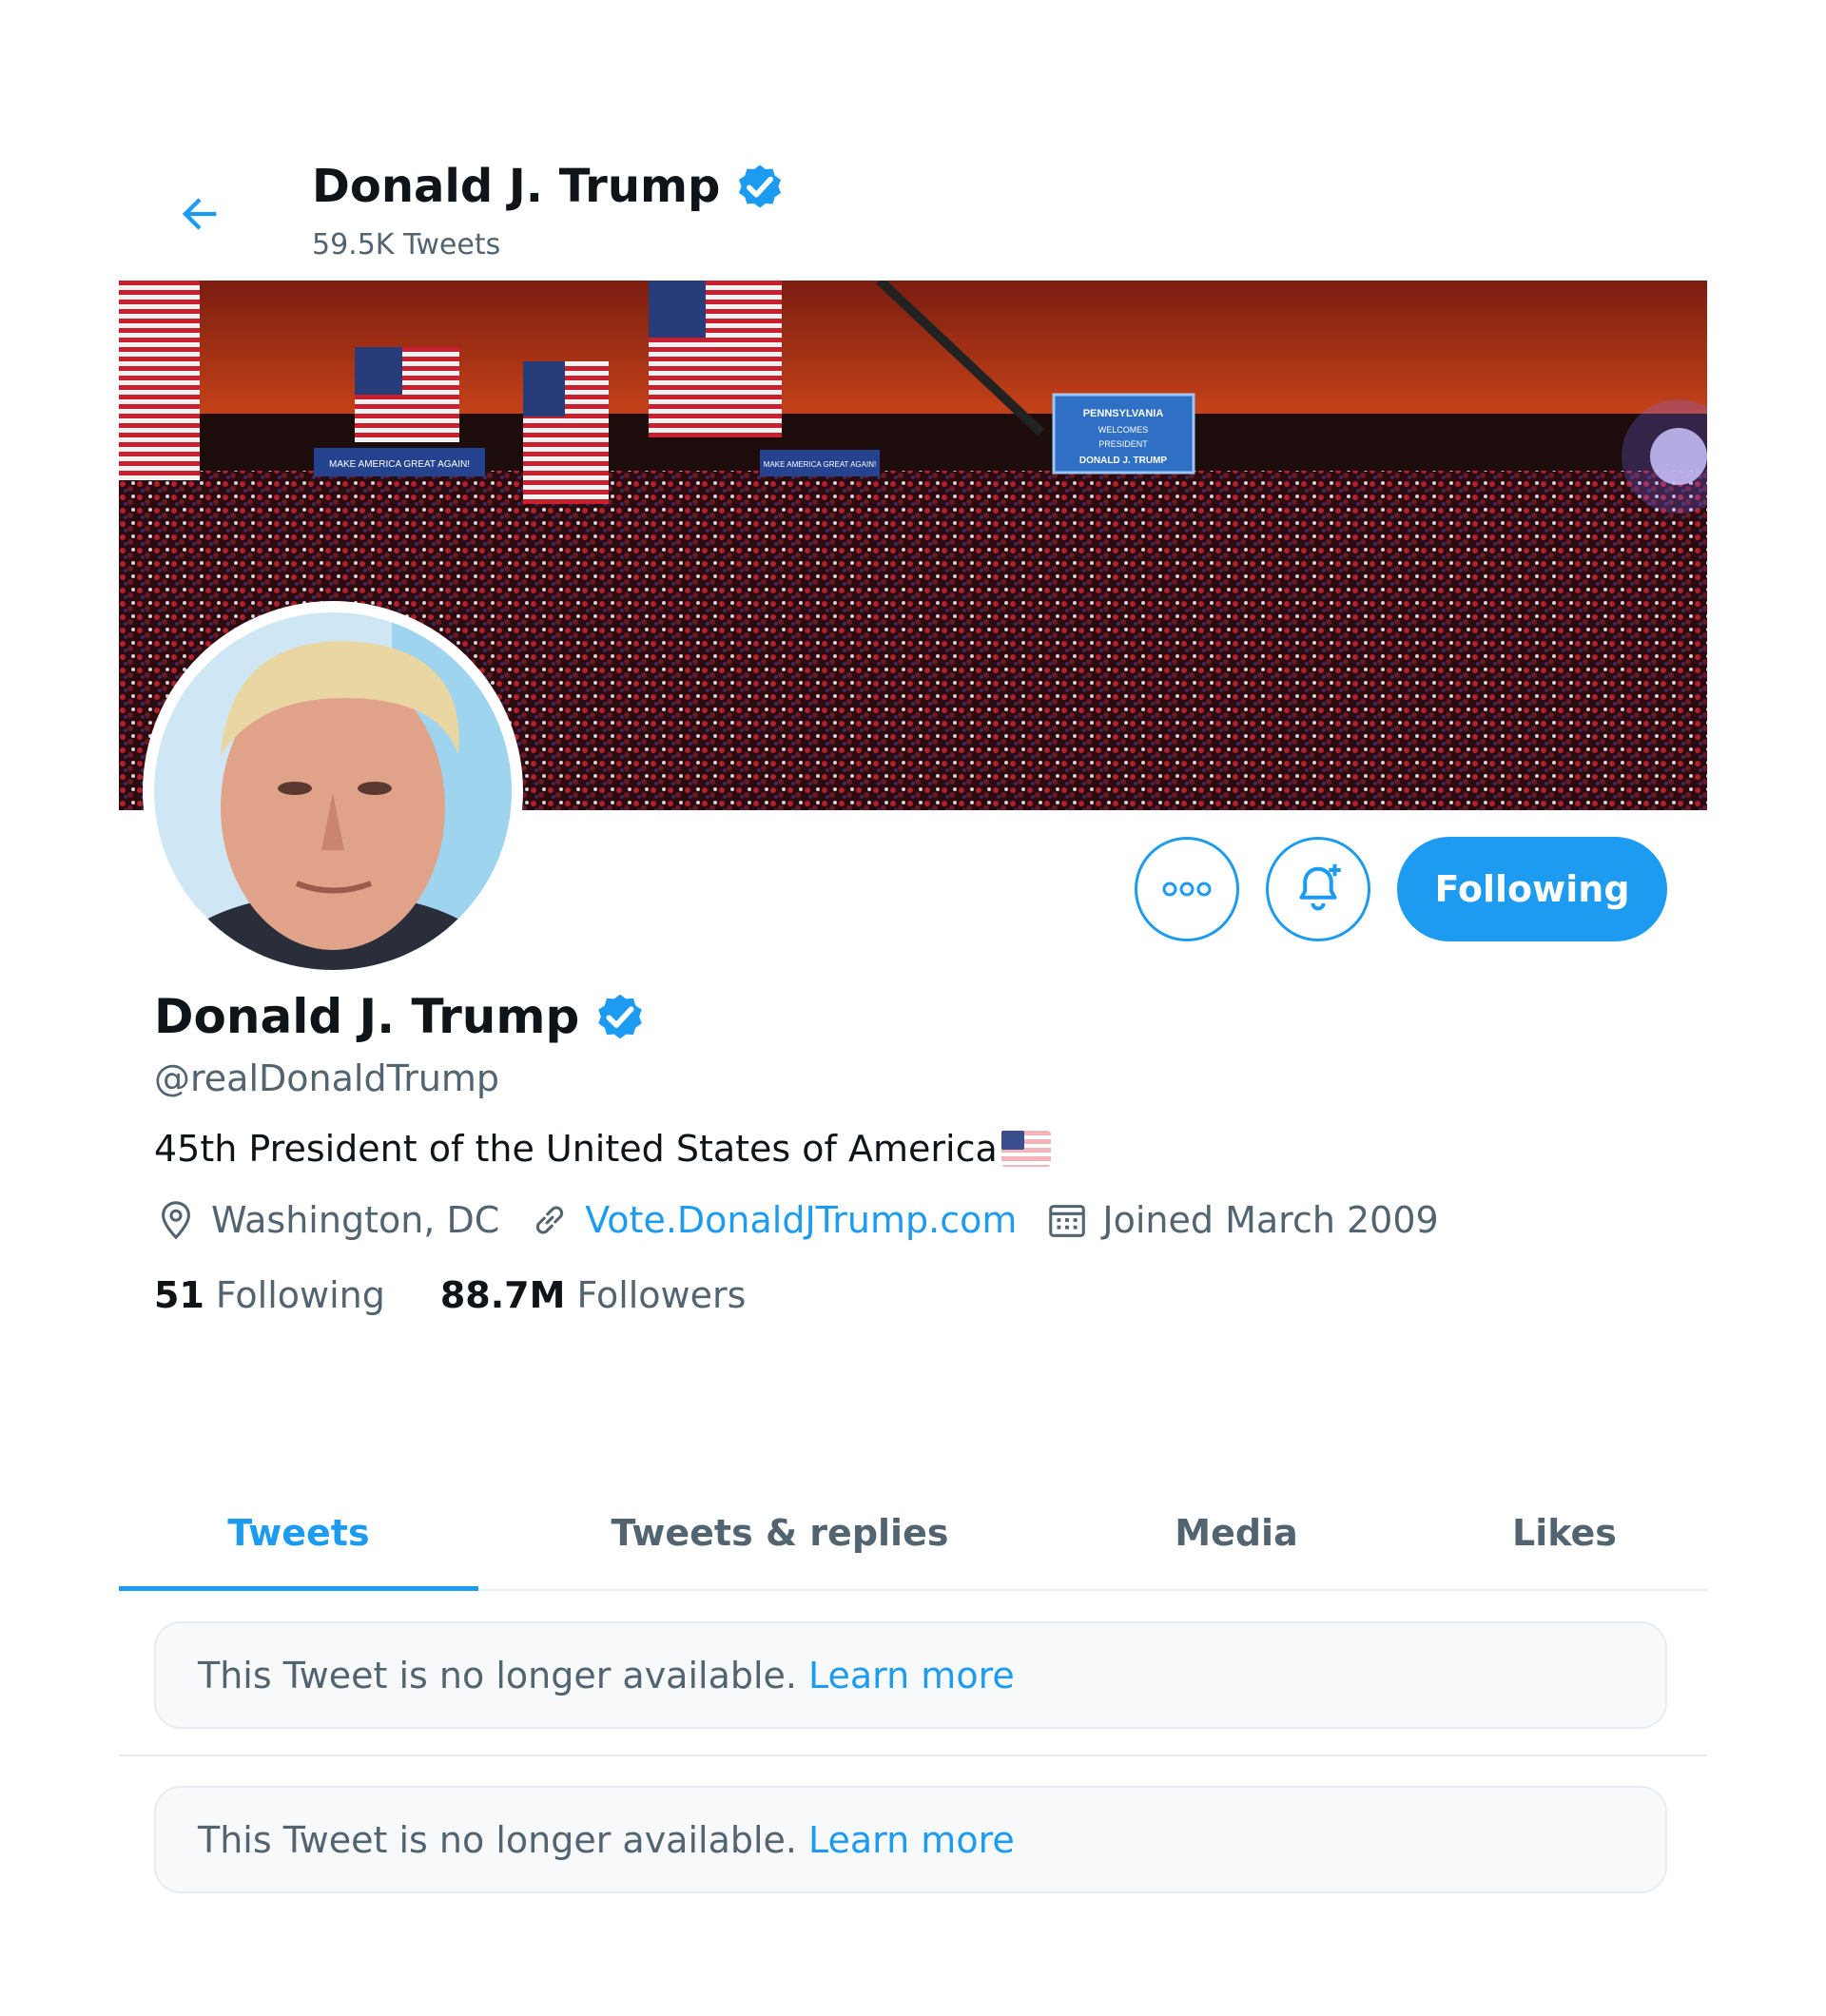  Describe the element at coordinates (406, 245) in the screenshot. I see `header-tweet-count: 59.5K Tweets` at that location.